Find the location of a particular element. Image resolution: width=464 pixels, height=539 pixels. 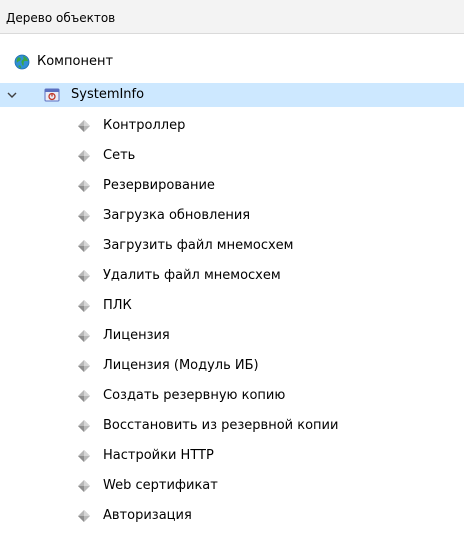

tree-item-restore-backup: Восстановить из резервной копии is located at coordinates (232, 426).